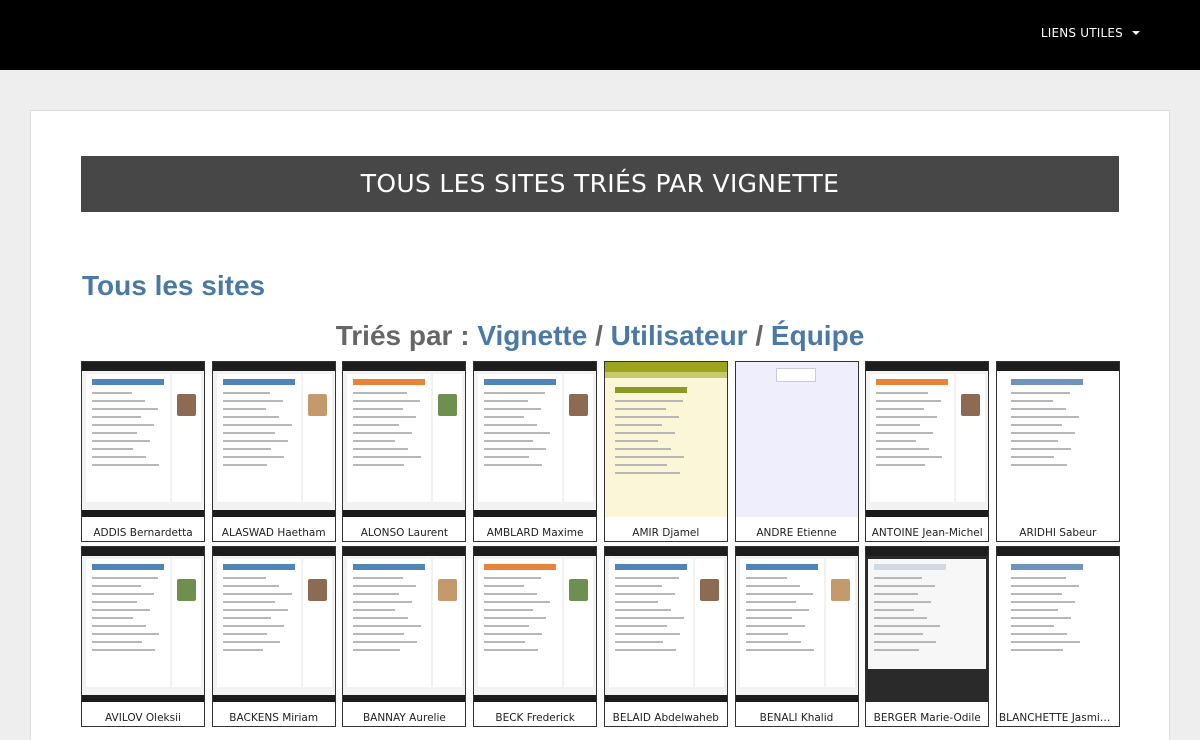 The height and width of the screenshot is (740, 1200). I want to click on site-owner-name: BACKENS Miriam, so click(274, 718).